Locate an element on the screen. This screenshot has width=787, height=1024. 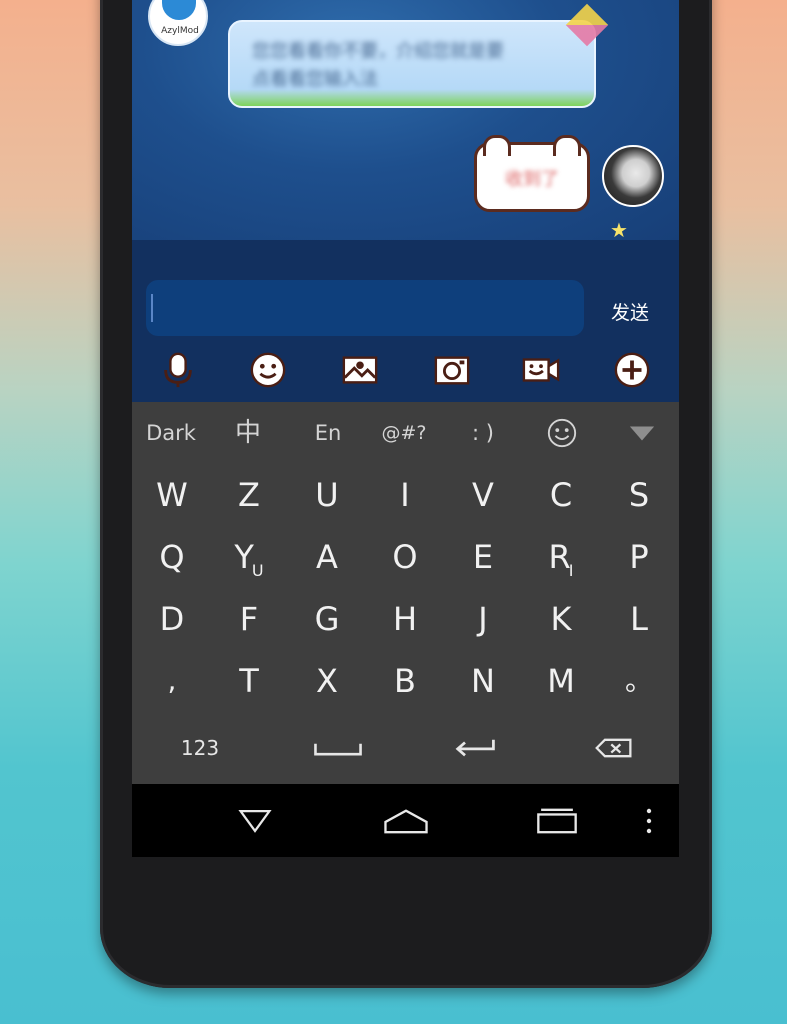
key-label: K is located at coordinates (561, 619).